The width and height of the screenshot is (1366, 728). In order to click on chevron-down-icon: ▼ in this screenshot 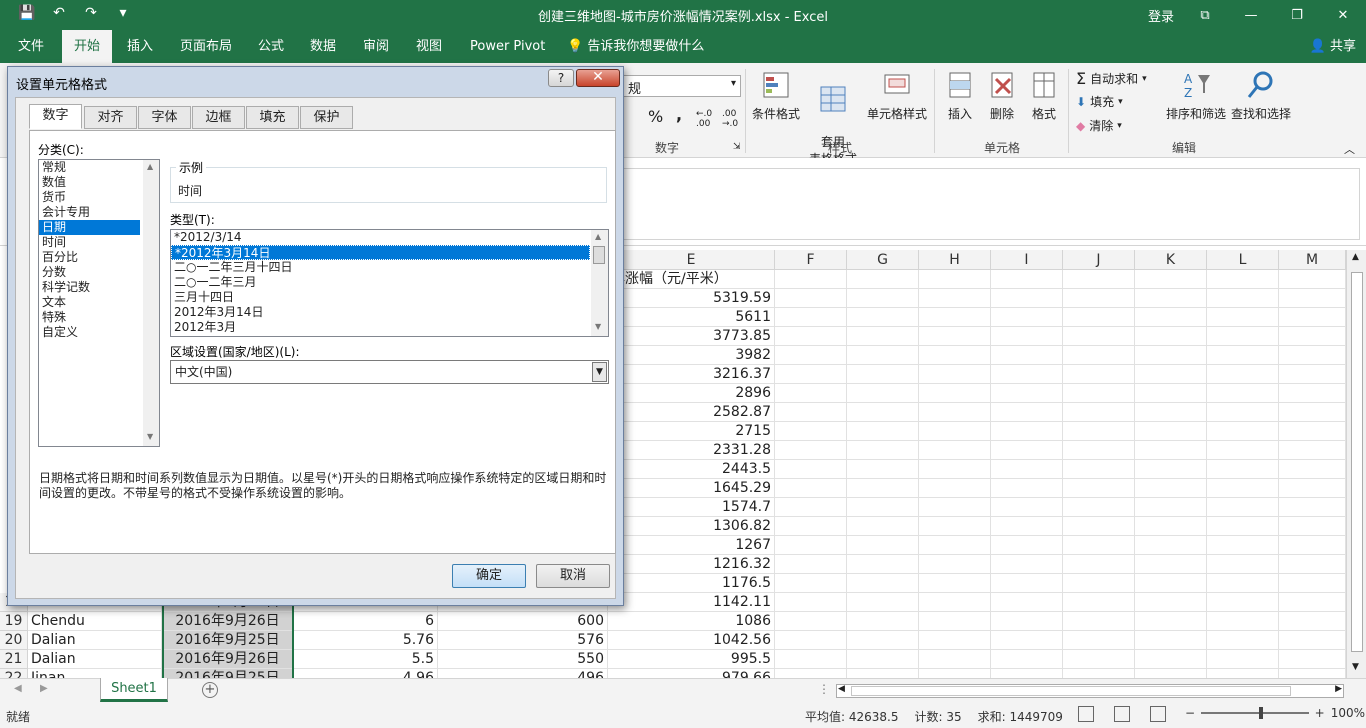, I will do `click(599, 372)`.